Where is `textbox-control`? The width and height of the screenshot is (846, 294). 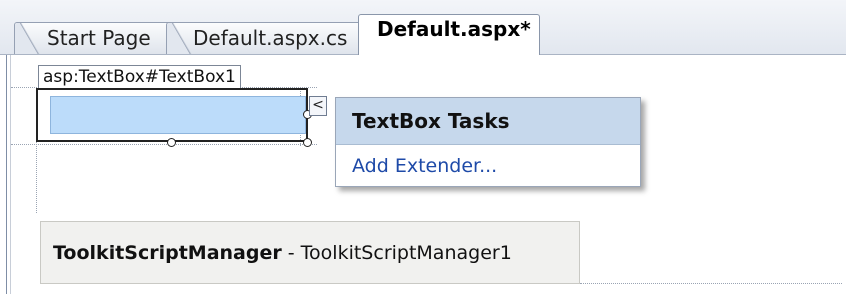 textbox-control is located at coordinates (178, 115).